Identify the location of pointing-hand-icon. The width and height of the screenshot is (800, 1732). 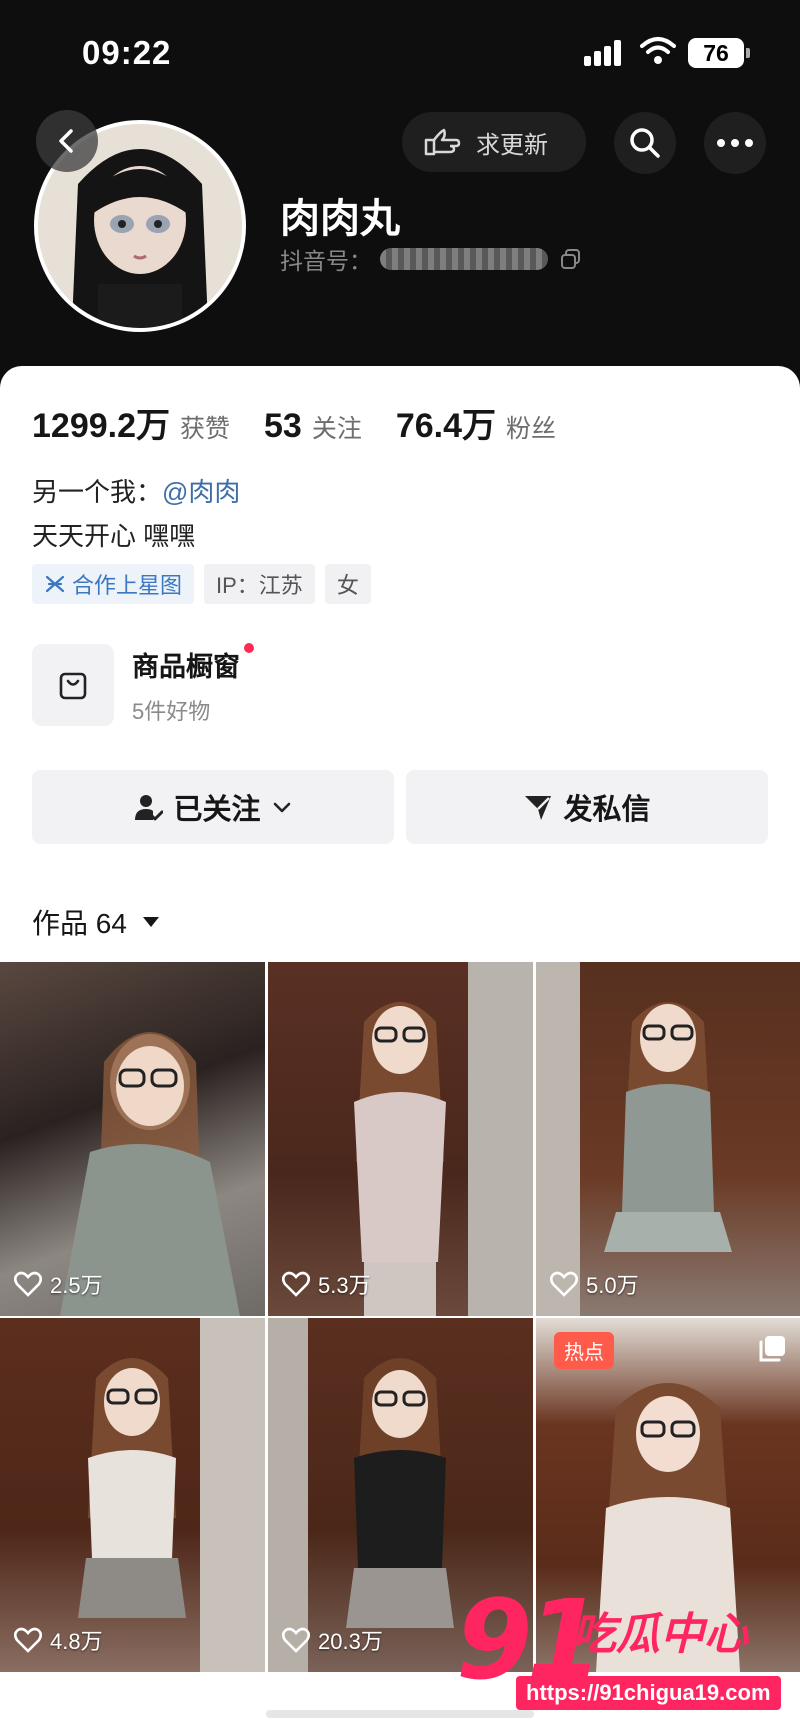
(442, 142).